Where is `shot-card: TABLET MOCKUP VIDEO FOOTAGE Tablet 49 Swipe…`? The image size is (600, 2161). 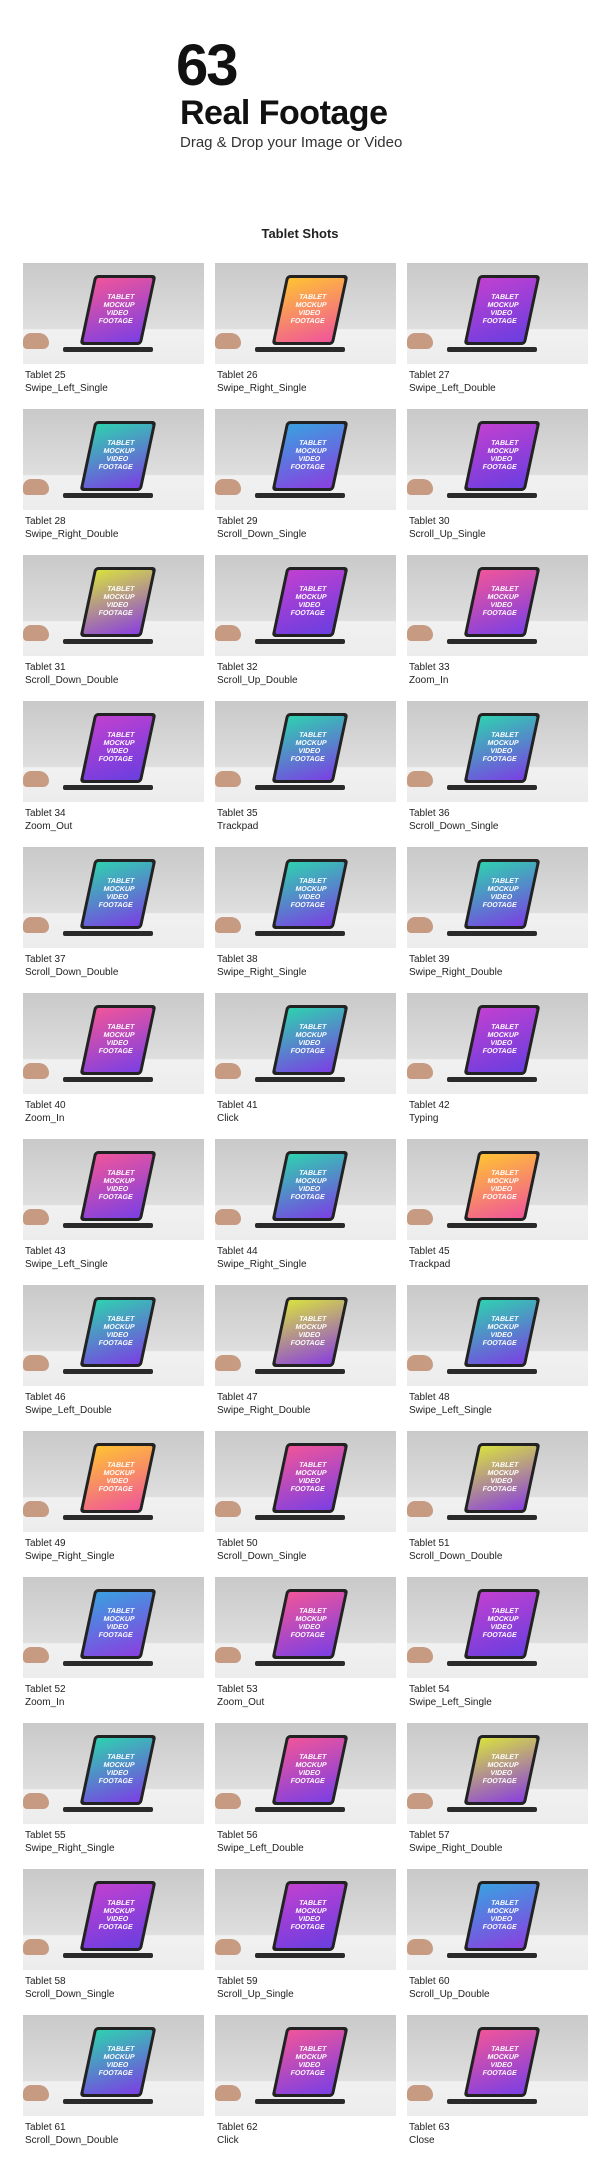 shot-card: TABLET MOCKUP VIDEO FOOTAGE Tablet 49 Swipe… is located at coordinates (113, 1504).